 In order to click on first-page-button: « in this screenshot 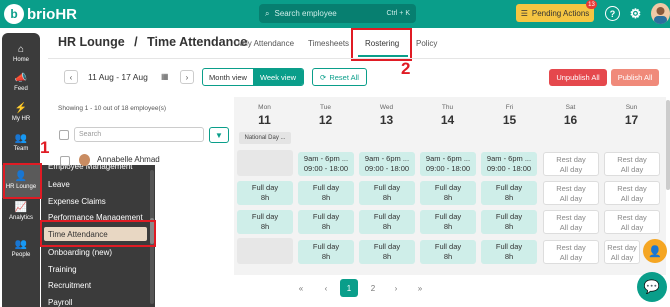, I will do `click(301, 288)`.